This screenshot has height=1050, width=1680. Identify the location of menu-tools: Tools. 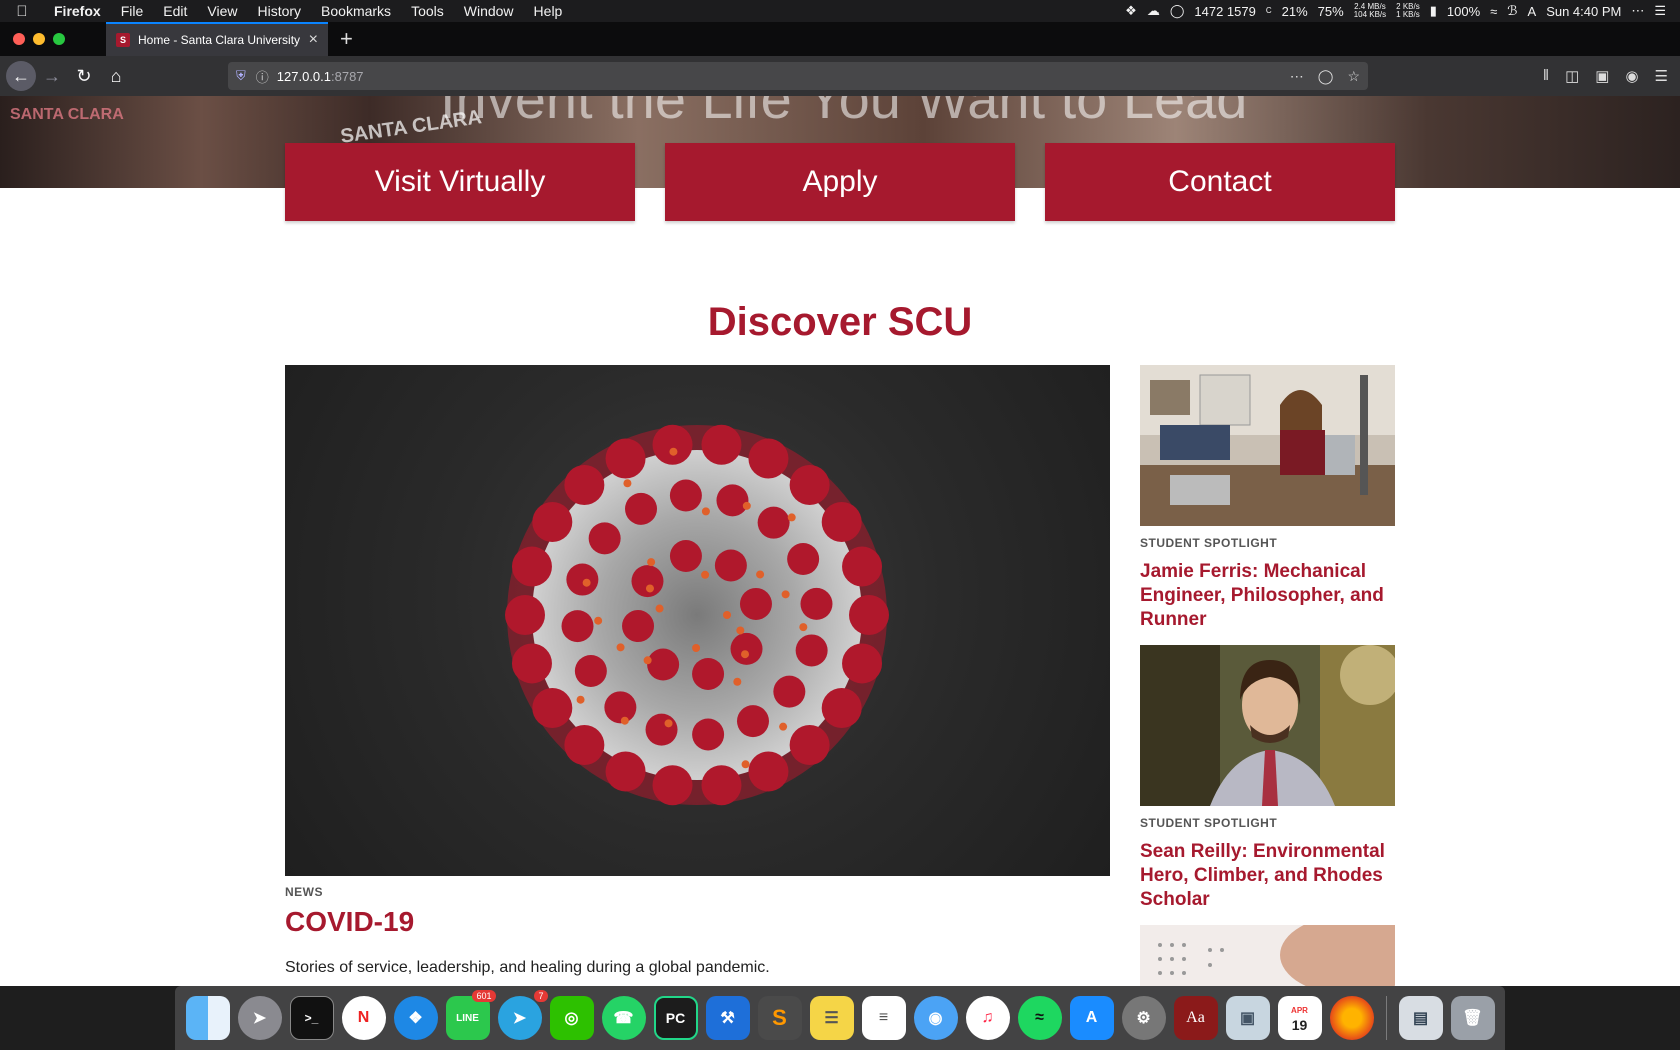
(427, 11).